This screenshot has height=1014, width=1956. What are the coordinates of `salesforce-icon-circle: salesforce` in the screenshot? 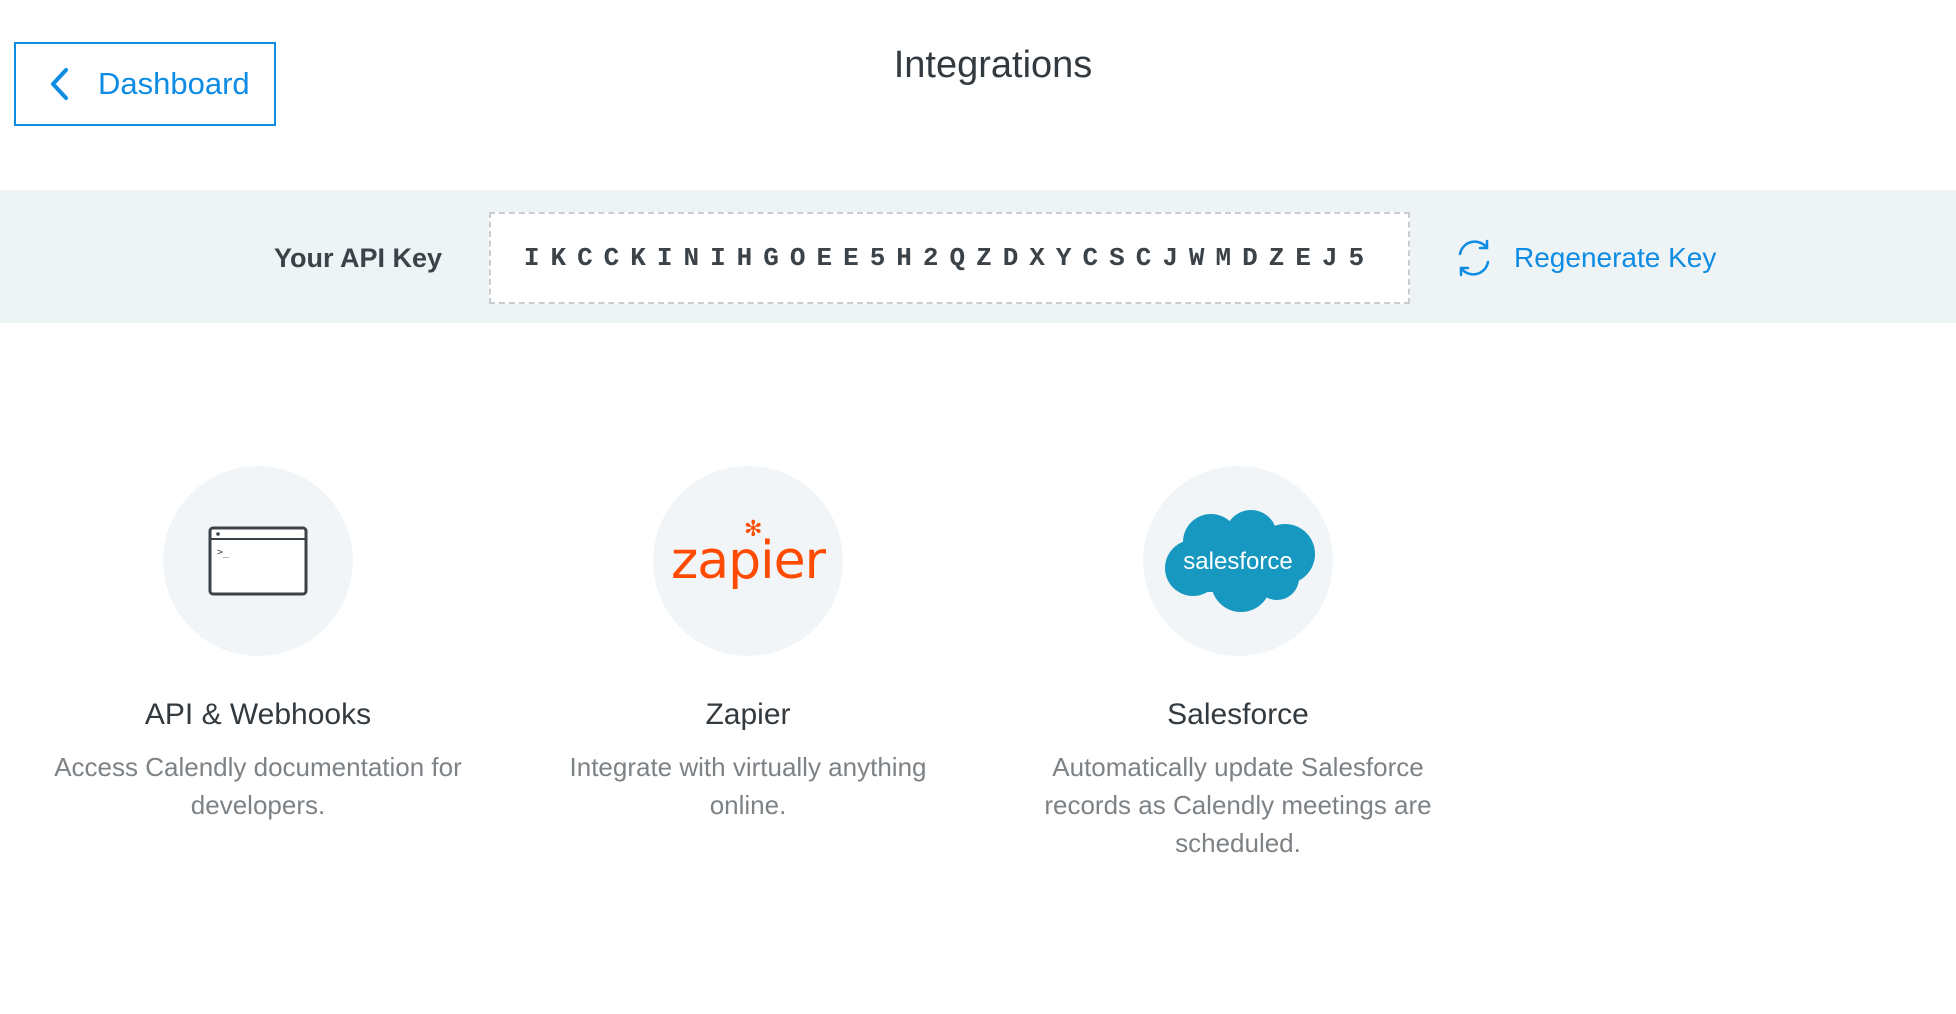 It's located at (1238, 561).